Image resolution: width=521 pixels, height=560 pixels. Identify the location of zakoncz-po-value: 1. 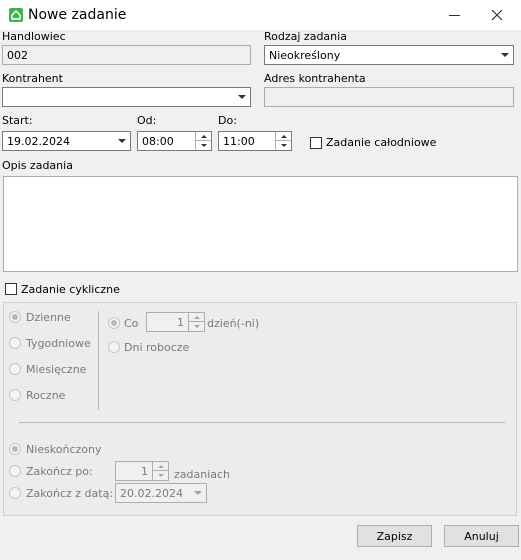
(144, 471).